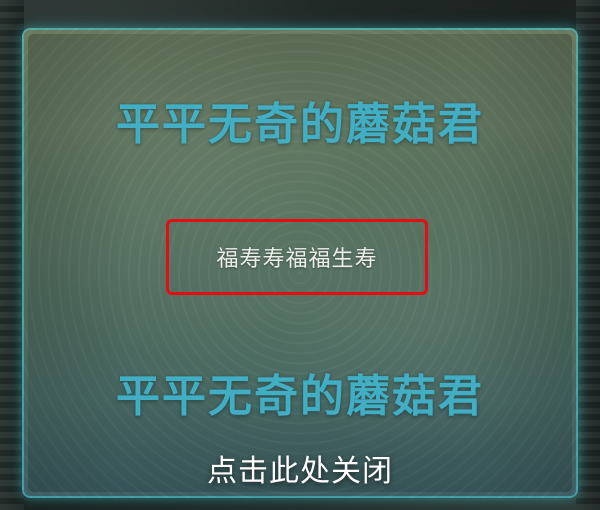 The width and height of the screenshot is (600, 510). Describe the element at coordinates (297, 259) in the screenshot. I see `generated-name-text: 福寿寿福福生寿` at that location.